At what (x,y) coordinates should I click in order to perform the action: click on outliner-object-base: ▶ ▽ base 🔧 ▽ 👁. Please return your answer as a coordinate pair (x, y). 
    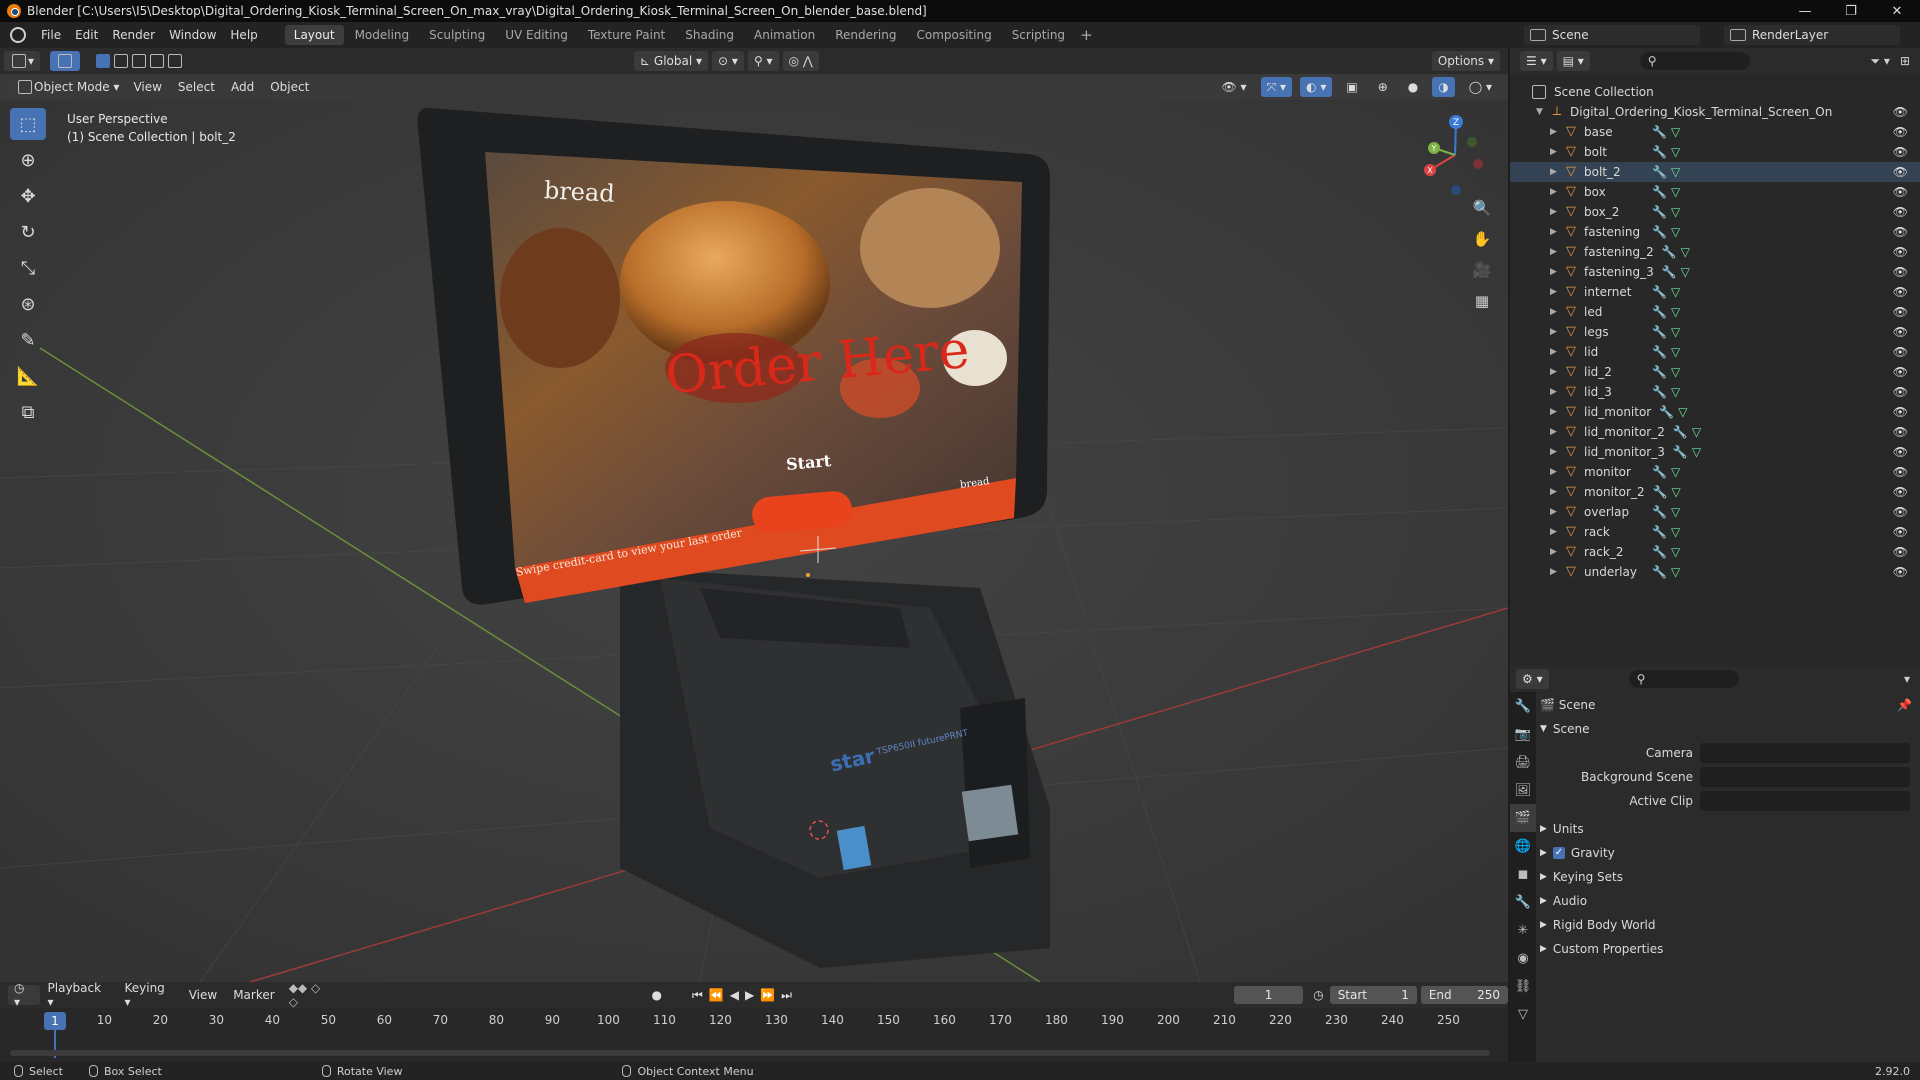
    Looking at the image, I should click on (1715, 132).